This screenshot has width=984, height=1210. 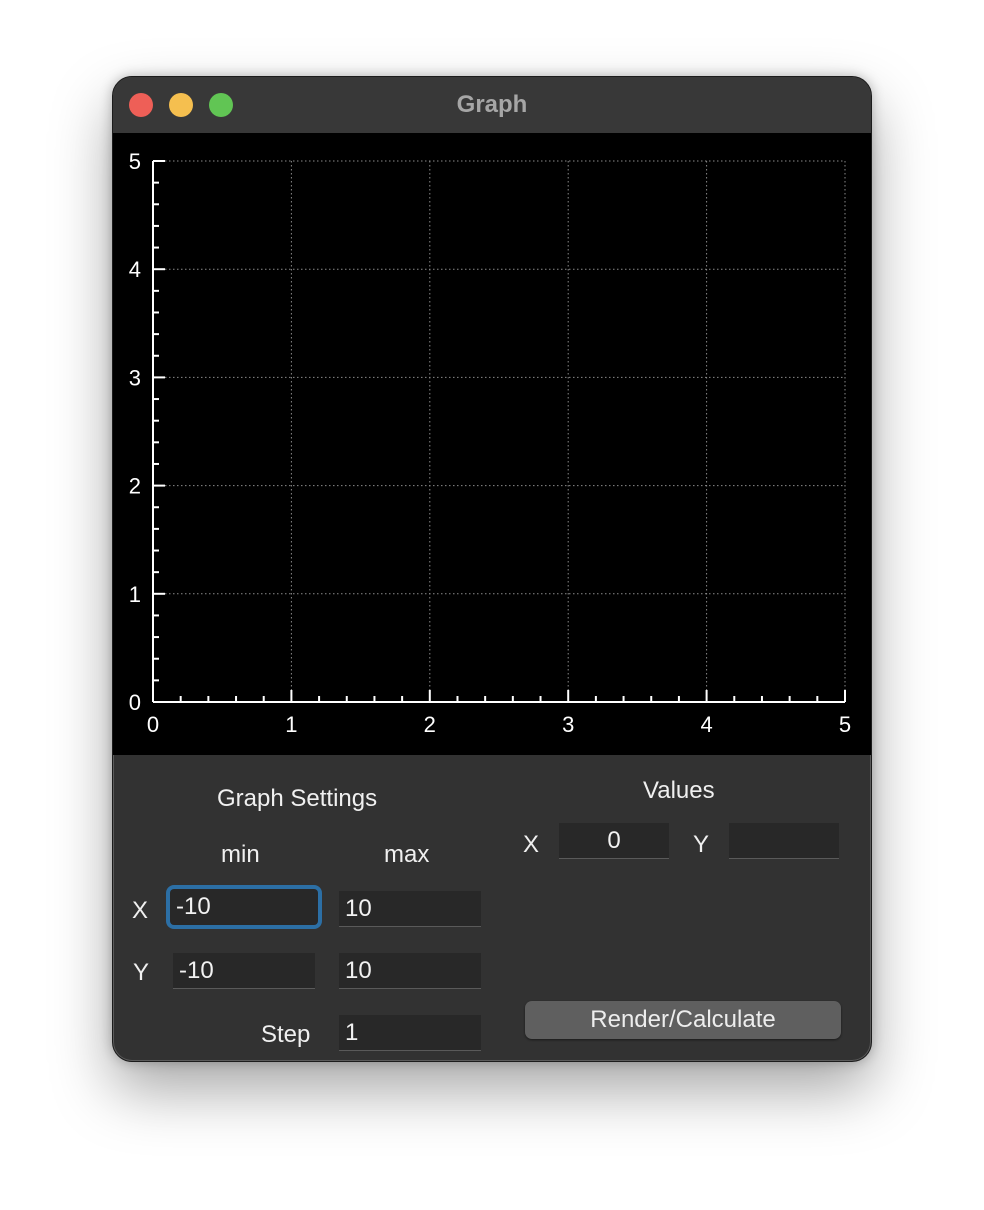 I want to click on y-value-label: Y, so click(x=701, y=844).